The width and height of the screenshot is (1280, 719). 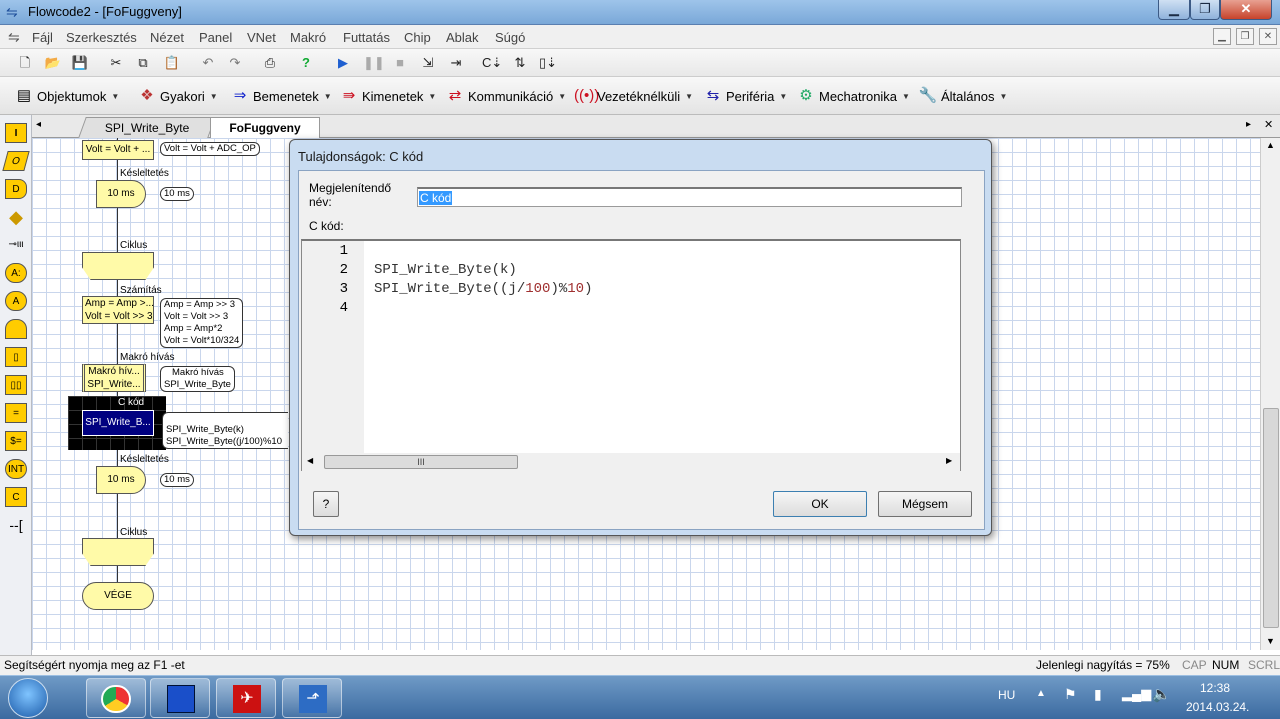 I want to click on menu-chip: Chip, so click(x=417, y=37).